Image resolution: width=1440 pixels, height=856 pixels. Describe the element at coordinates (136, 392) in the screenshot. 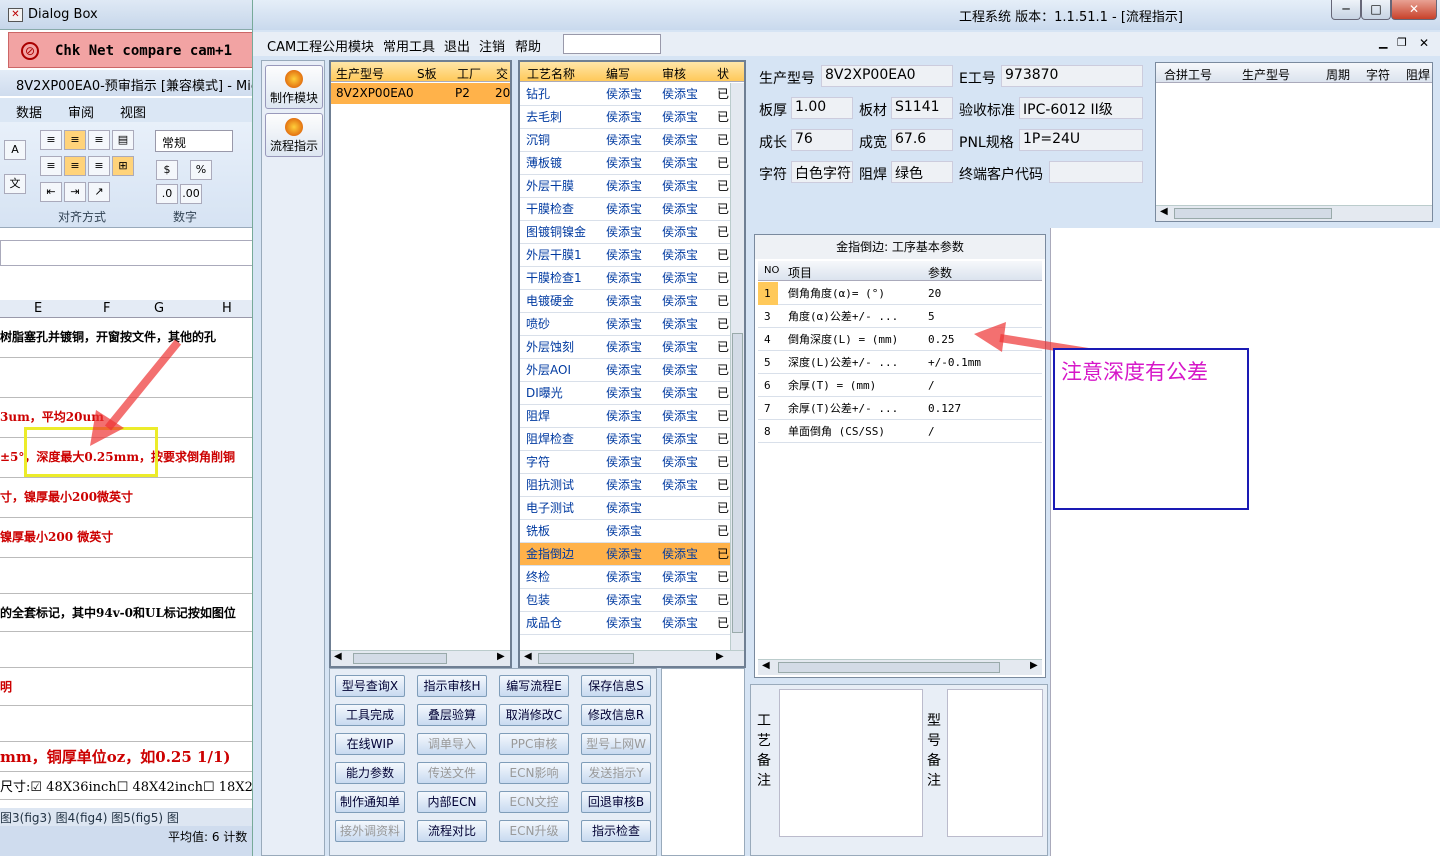

I see `arrow-to-spreadsheet` at that location.